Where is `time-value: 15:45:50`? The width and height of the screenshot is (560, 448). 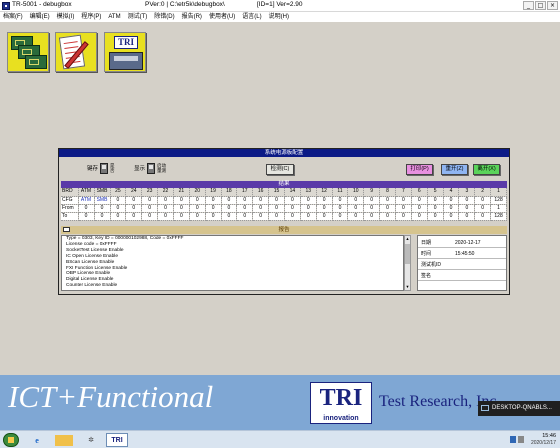 time-value: 15:45:50 is located at coordinates (465, 254).